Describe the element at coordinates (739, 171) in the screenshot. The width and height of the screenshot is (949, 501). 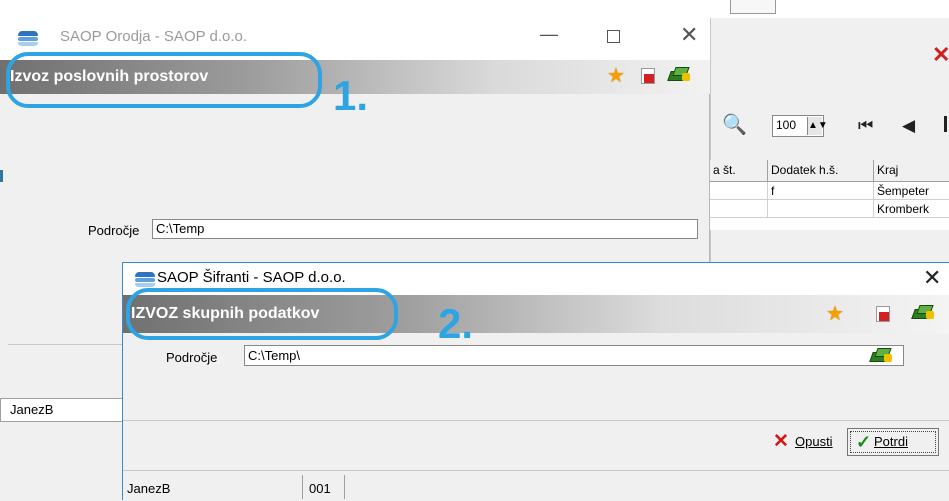
I see `column-header: a št.` at that location.